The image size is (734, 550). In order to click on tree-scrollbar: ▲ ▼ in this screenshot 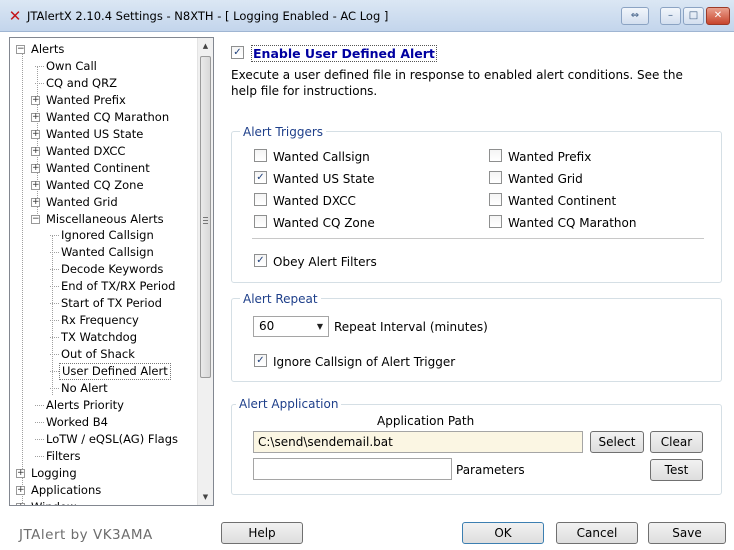, I will do `click(205, 271)`.